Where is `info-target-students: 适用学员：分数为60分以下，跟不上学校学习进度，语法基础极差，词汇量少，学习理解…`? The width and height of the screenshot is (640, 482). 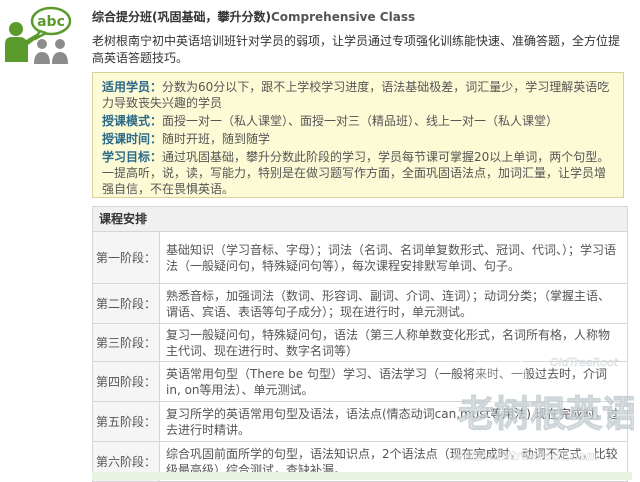 info-target-students: 适用学员：分数为60分以下，跟不上学校学习进度，语法基础极差，词汇量少，学习理解… is located at coordinates (358, 95).